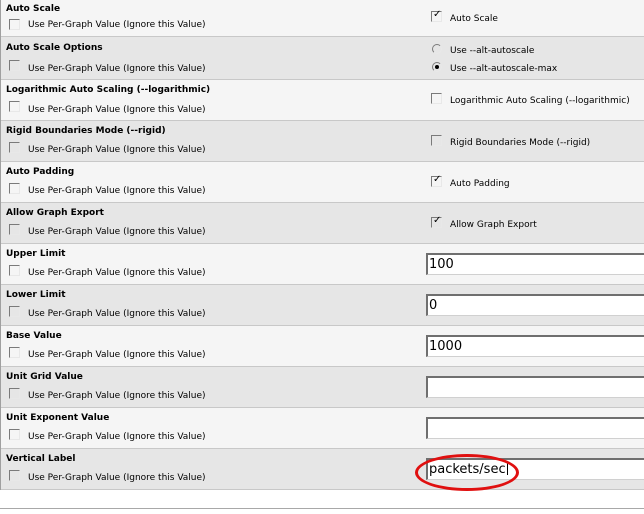 Image resolution: width=644 pixels, height=514 pixels. Describe the element at coordinates (36, 254) in the screenshot. I see `row-title: Upper Limit` at that location.